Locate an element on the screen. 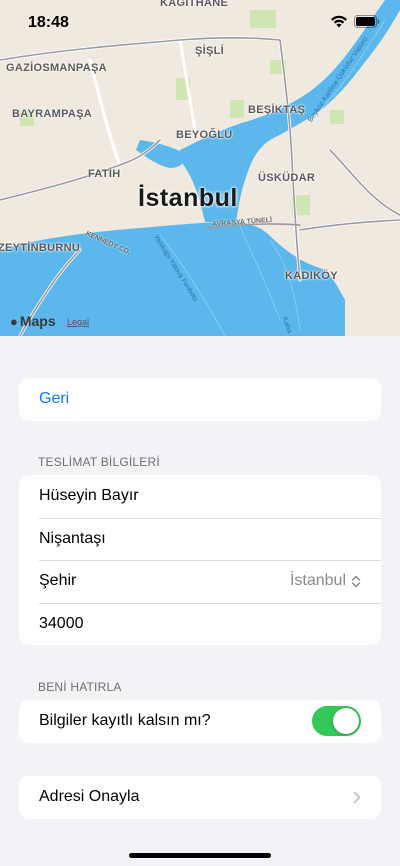 The width and height of the screenshot is (400, 866). postal-code-field: 34000 is located at coordinates (200, 624).